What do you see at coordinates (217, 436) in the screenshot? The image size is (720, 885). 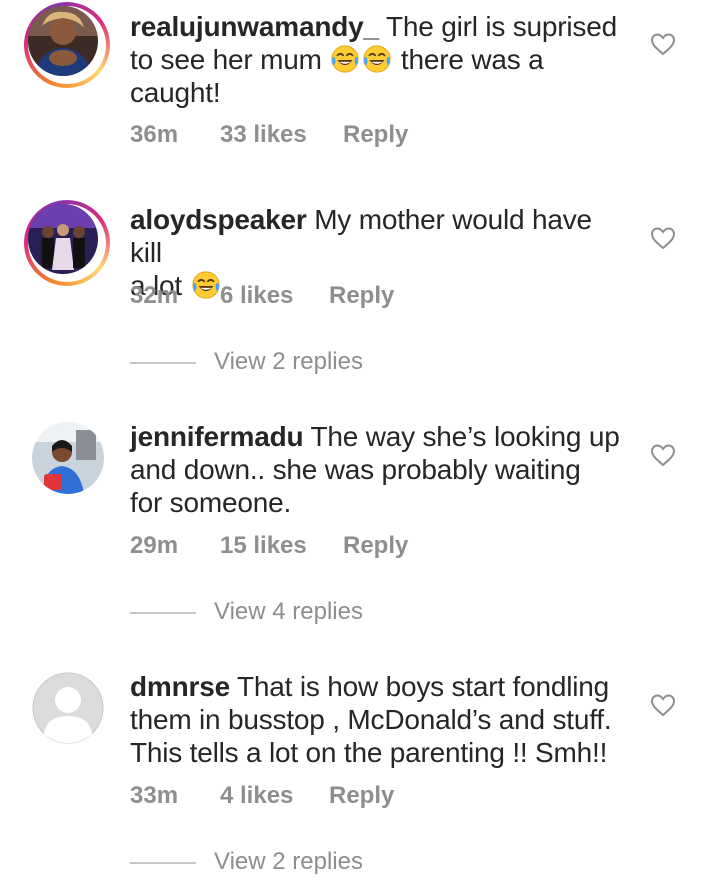 I see `username: jennifermadu` at bounding box center [217, 436].